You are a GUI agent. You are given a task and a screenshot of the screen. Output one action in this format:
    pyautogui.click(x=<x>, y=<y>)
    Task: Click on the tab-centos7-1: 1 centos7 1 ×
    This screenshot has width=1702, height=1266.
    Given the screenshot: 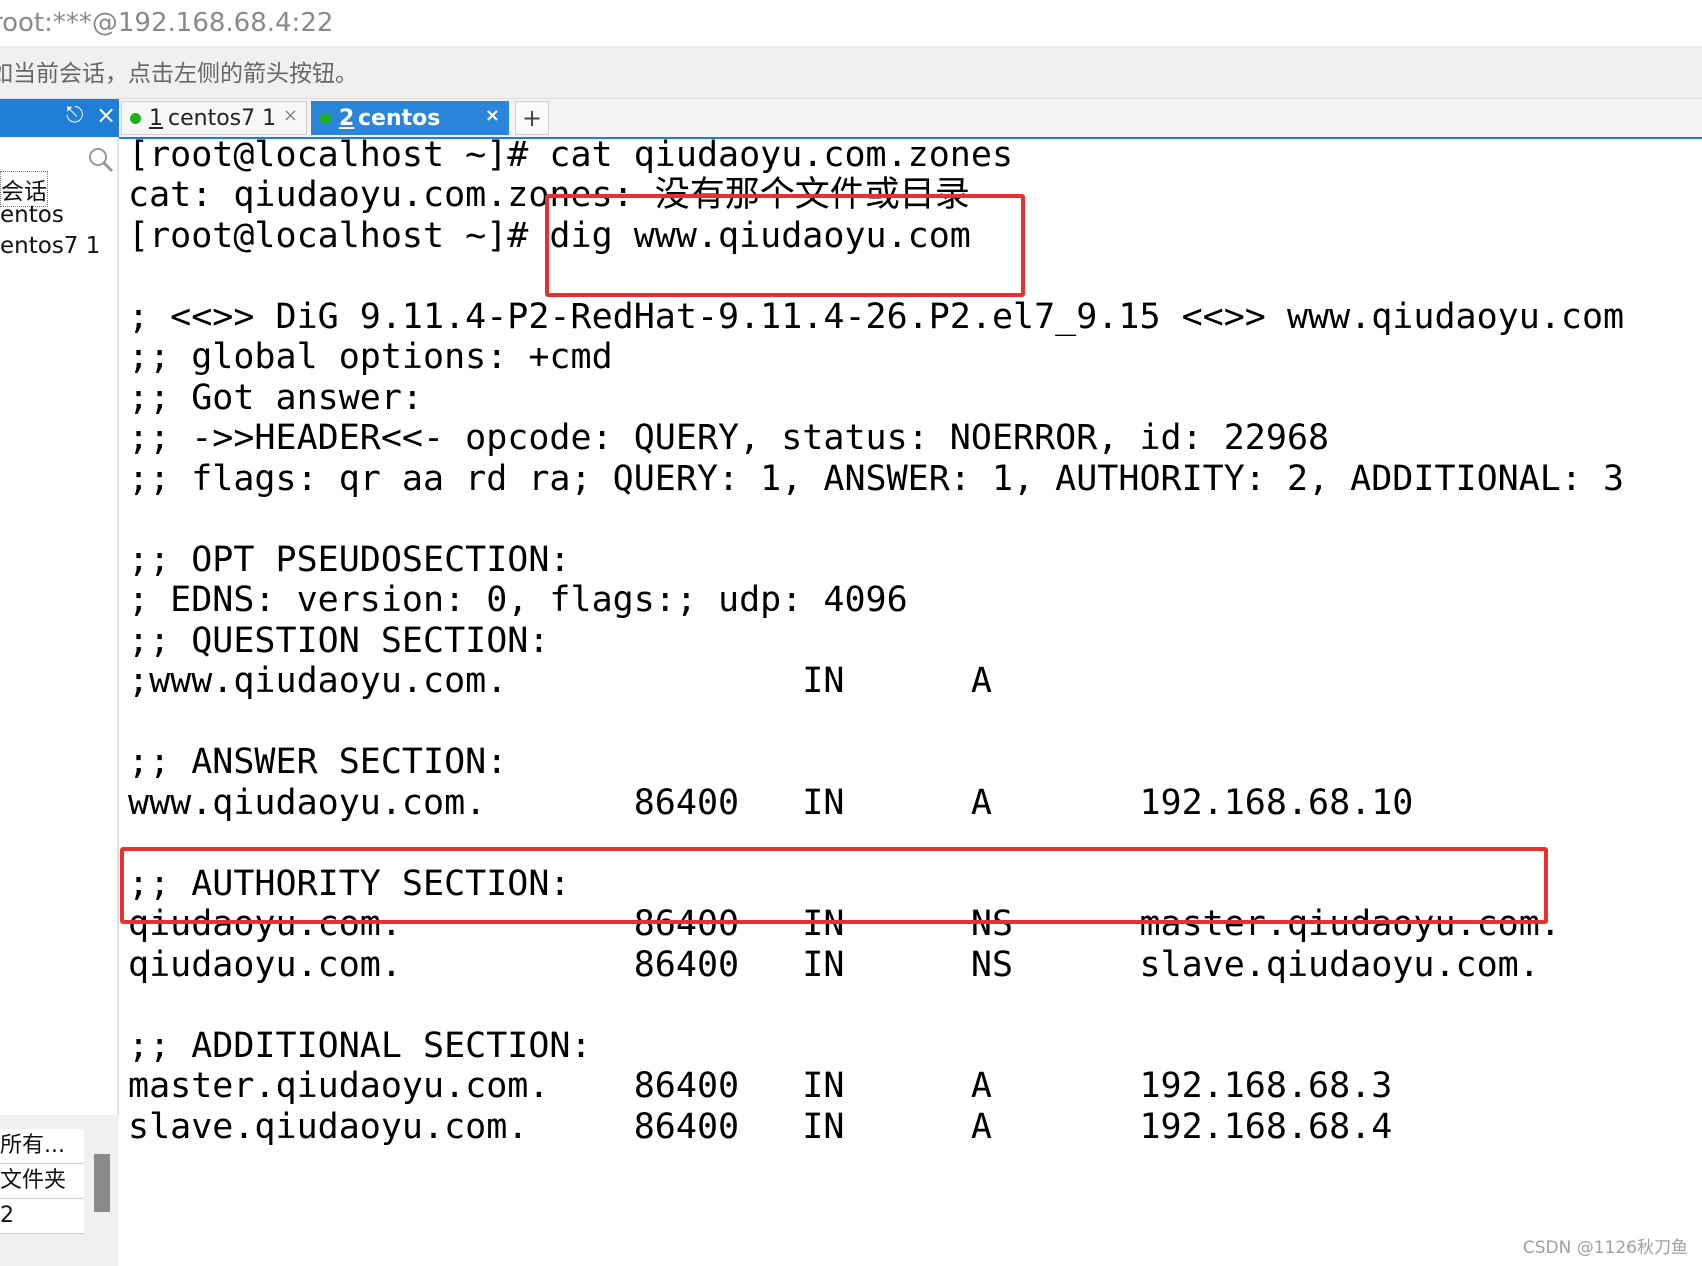 What is the action you would take?
    pyautogui.click(x=214, y=118)
    